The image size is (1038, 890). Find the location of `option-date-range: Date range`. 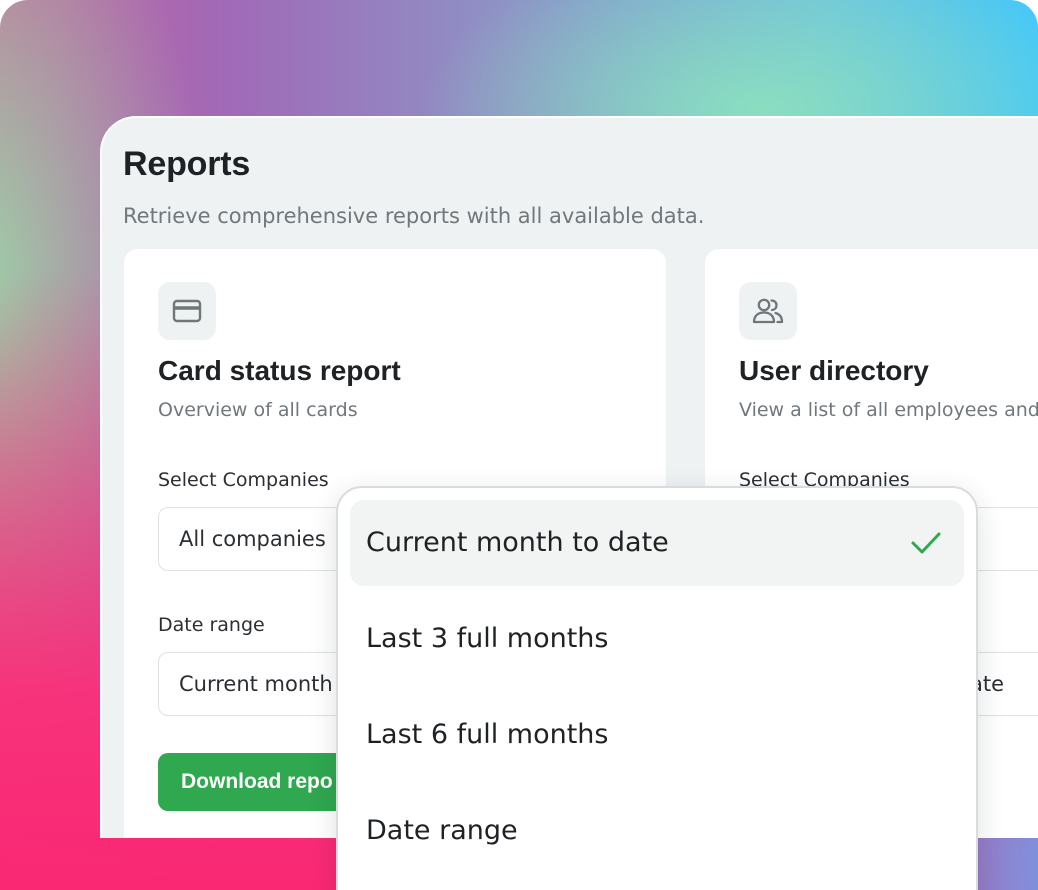

option-date-range: Date range is located at coordinates (657, 831).